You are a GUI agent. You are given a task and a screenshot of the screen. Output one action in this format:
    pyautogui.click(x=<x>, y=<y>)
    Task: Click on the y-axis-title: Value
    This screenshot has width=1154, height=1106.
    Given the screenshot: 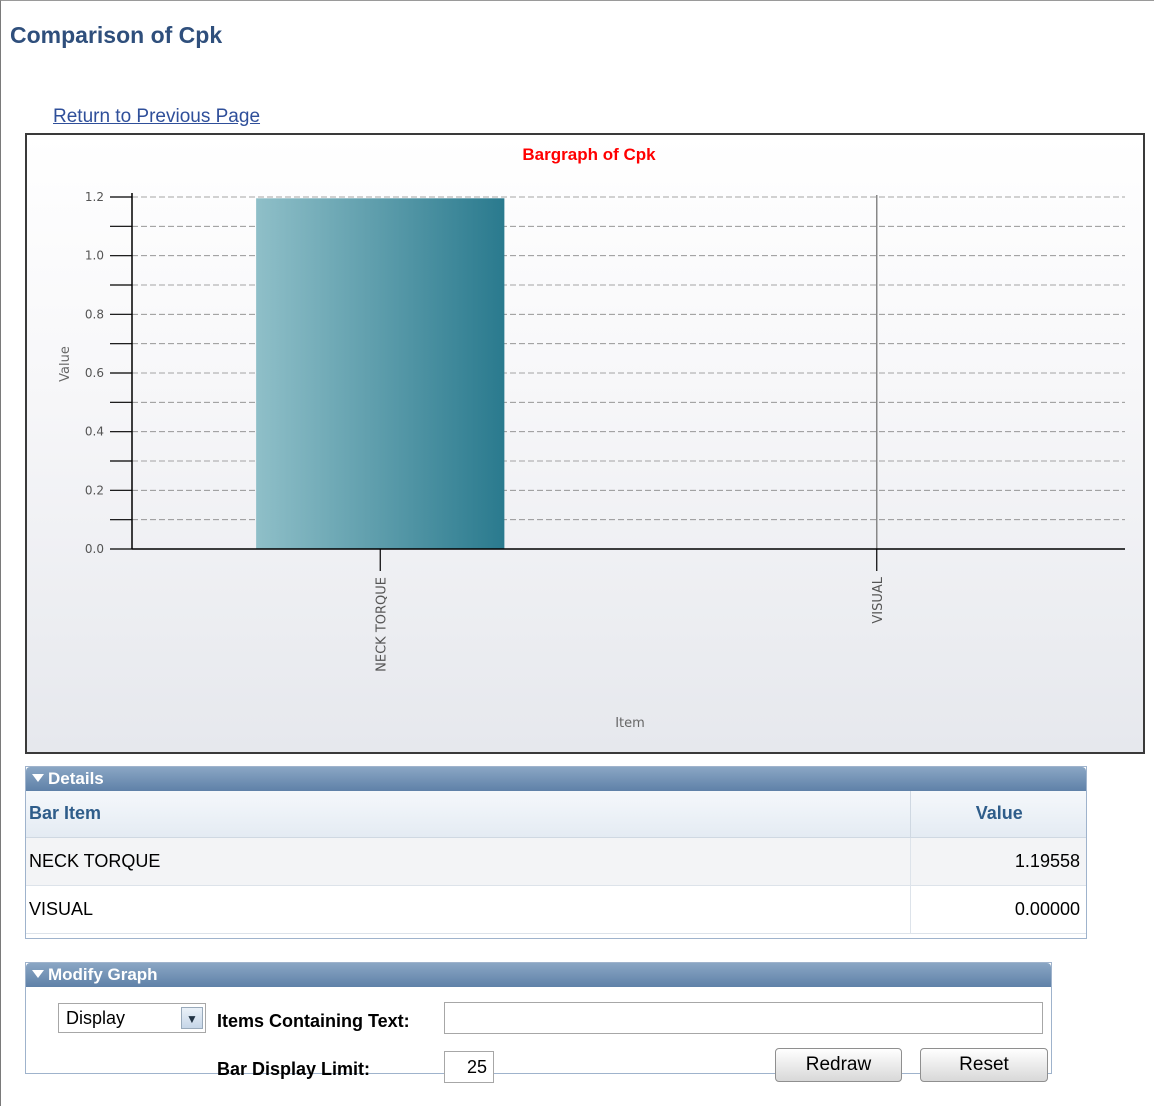 What is the action you would take?
    pyautogui.click(x=65, y=364)
    